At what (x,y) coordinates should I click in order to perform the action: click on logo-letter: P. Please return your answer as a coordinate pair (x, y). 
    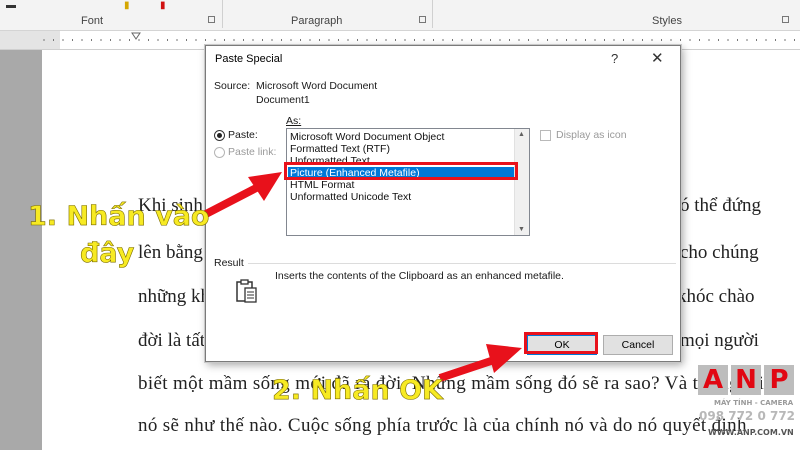
    Looking at the image, I should click on (779, 380).